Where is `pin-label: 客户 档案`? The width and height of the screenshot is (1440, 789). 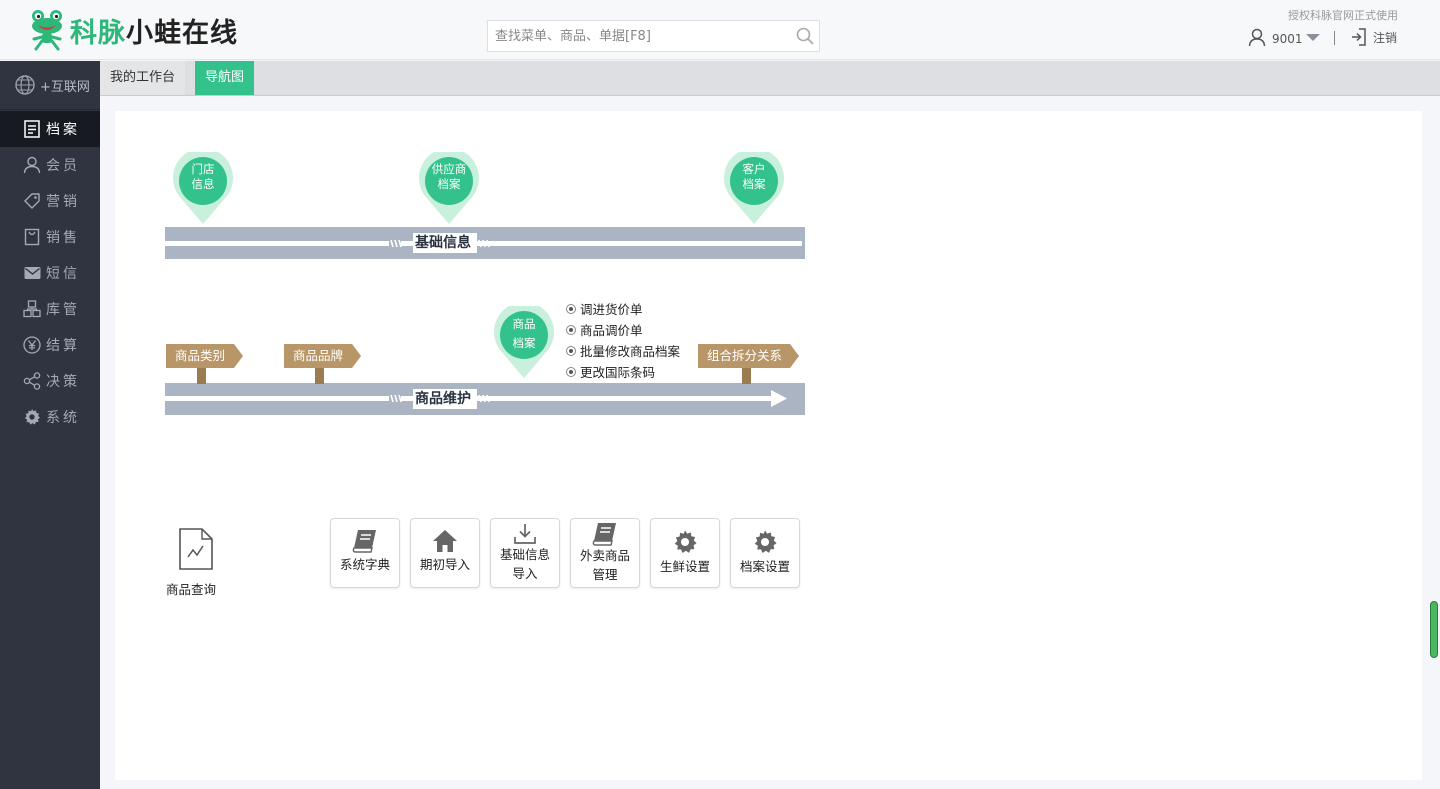
pin-label: 客户 档案 is located at coordinates (754, 176).